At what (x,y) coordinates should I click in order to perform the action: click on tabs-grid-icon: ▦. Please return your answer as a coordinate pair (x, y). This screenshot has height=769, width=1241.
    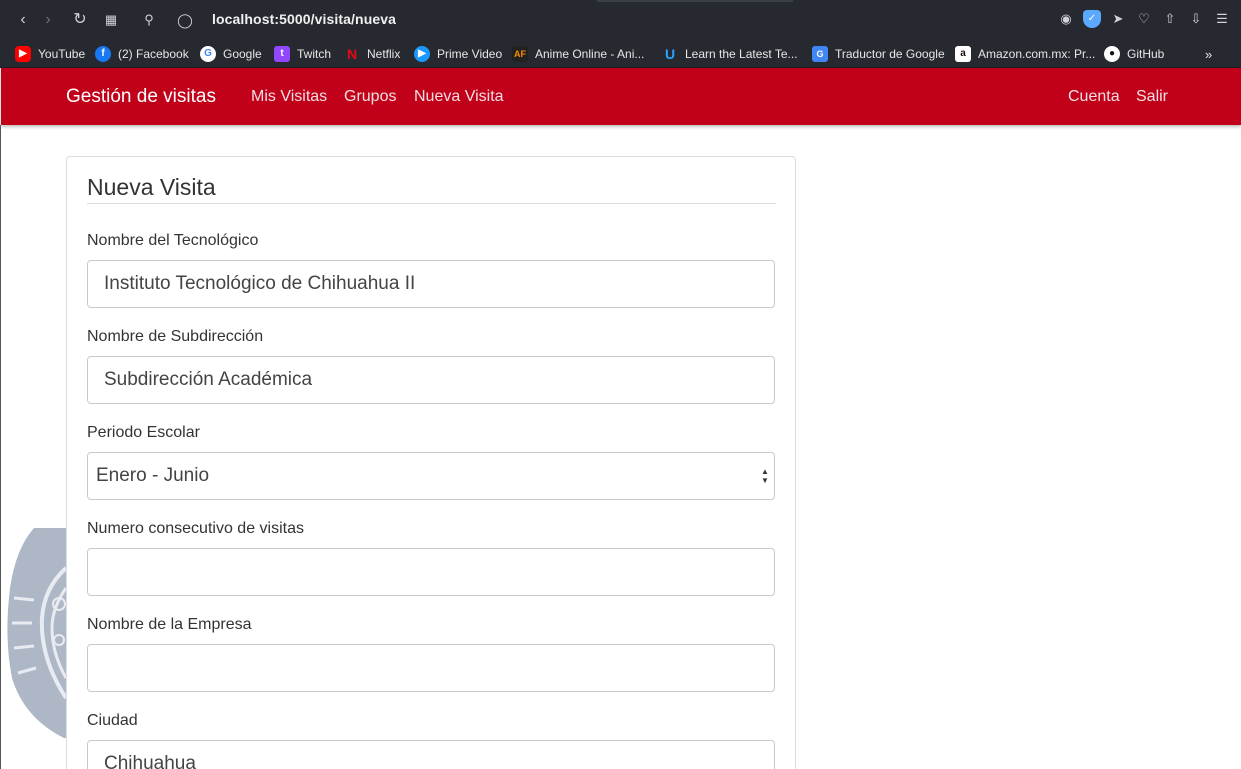
    Looking at the image, I should click on (111, 20).